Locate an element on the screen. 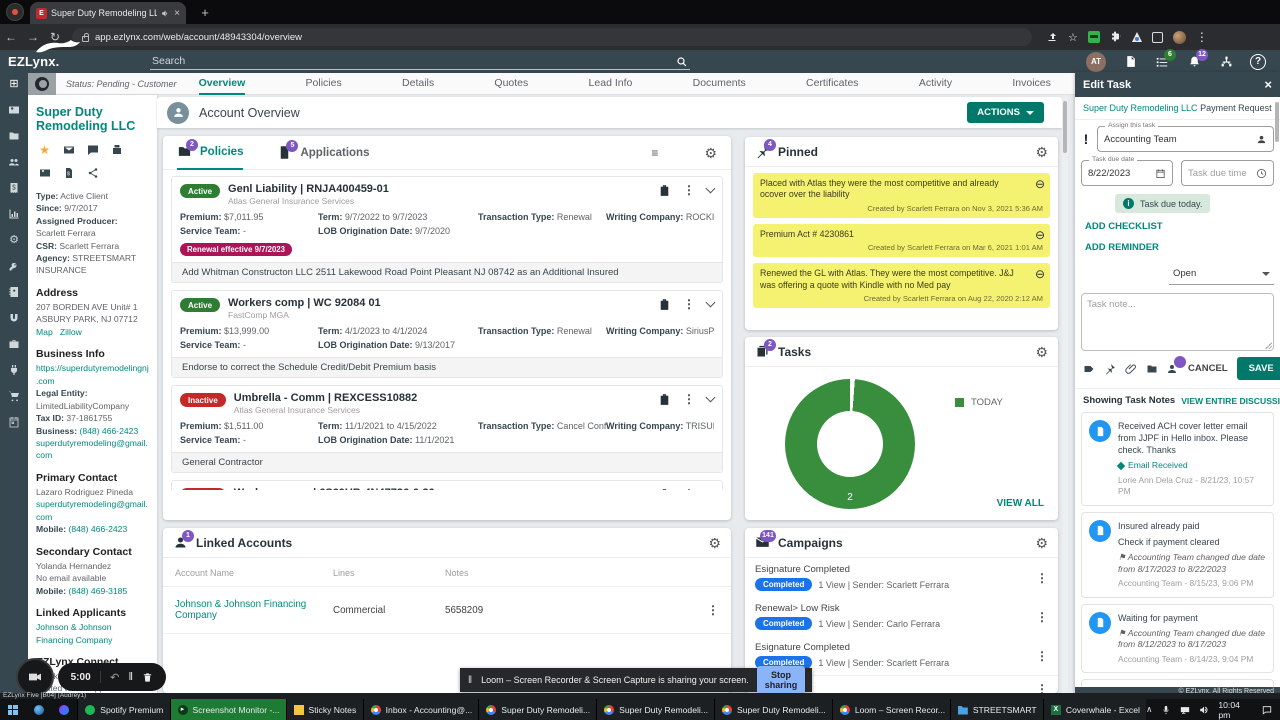  policy-menu-icon: ⋮ is located at coordinates (689, 304).